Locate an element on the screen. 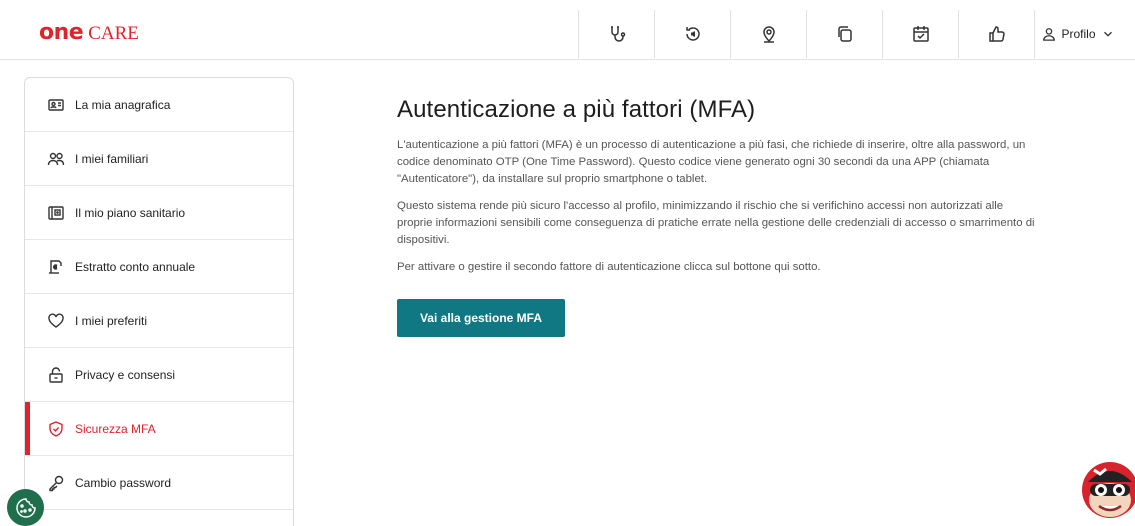  nav-documents-button is located at coordinates (844, 34).